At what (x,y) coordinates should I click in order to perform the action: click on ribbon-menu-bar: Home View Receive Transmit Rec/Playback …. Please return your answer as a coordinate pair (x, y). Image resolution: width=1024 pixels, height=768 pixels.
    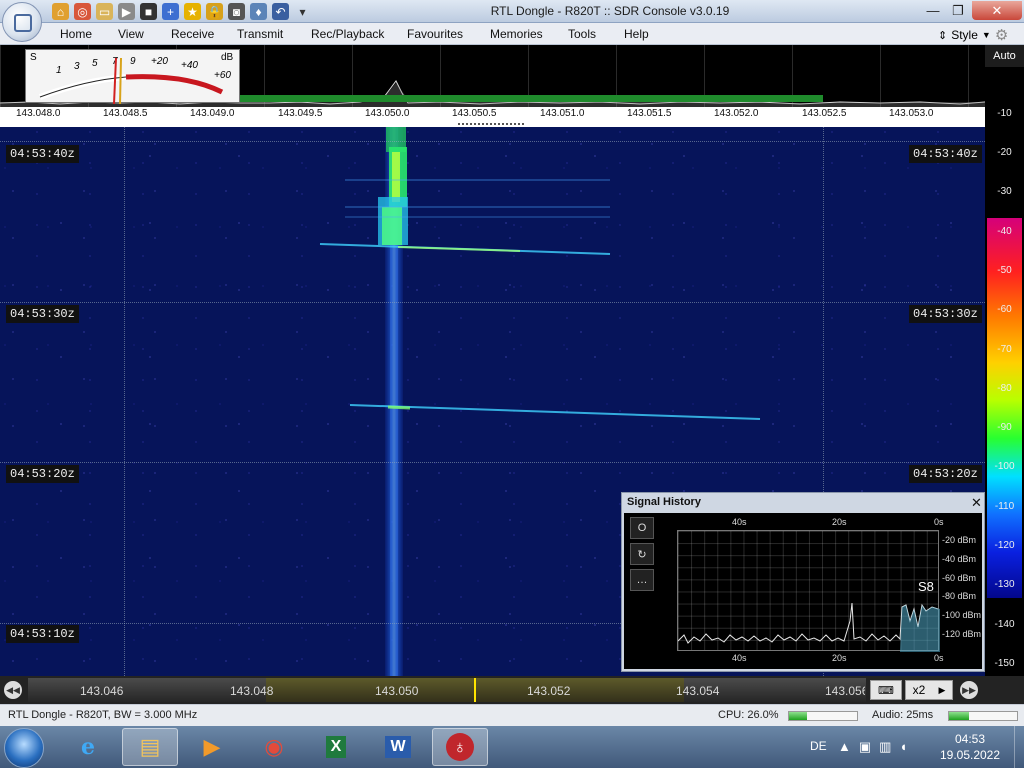
    Looking at the image, I should click on (512, 34).